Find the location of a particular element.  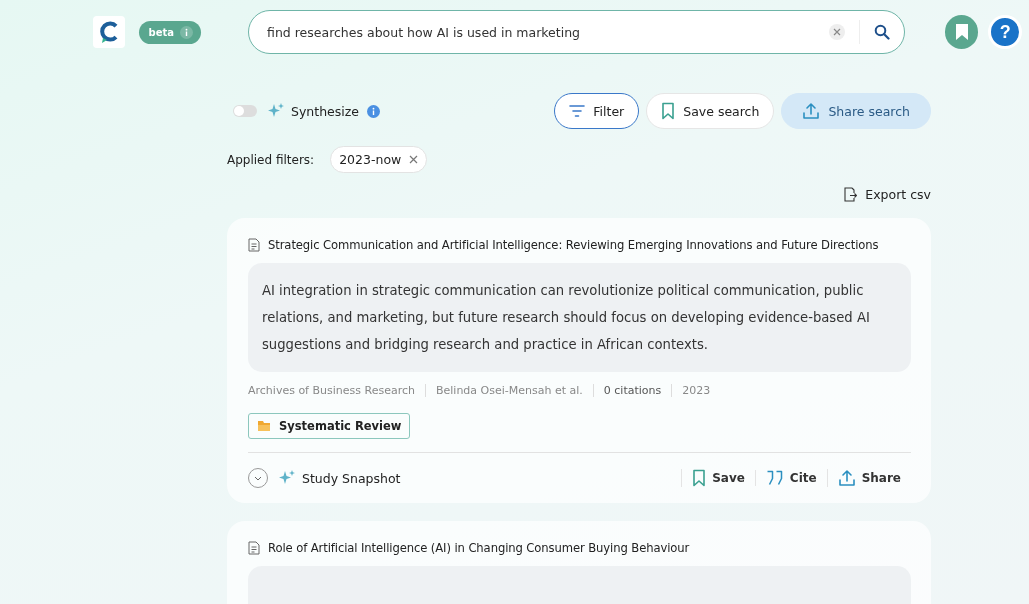

quote-icon is located at coordinates (774, 478).